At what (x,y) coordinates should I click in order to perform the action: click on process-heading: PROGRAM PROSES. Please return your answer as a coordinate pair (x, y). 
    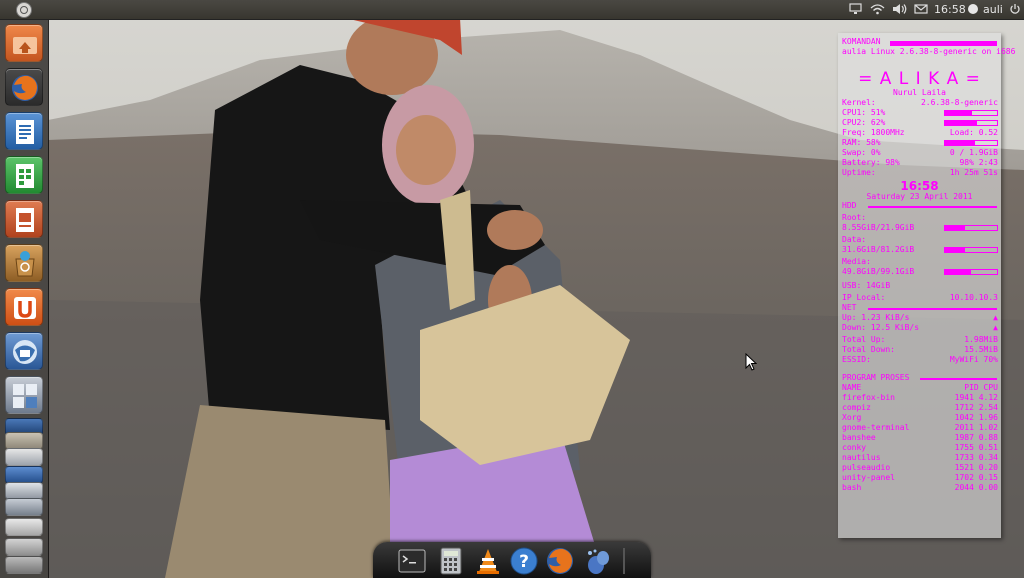
    Looking at the image, I should click on (876, 377).